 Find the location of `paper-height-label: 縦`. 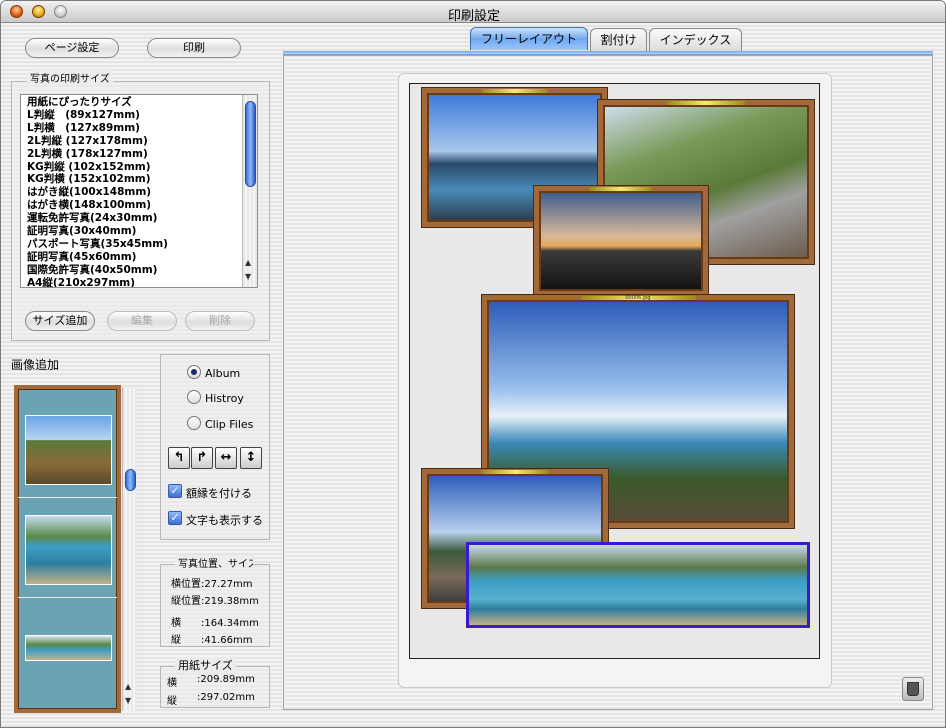

paper-height-label: 縦 is located at coordinates (172, 701).